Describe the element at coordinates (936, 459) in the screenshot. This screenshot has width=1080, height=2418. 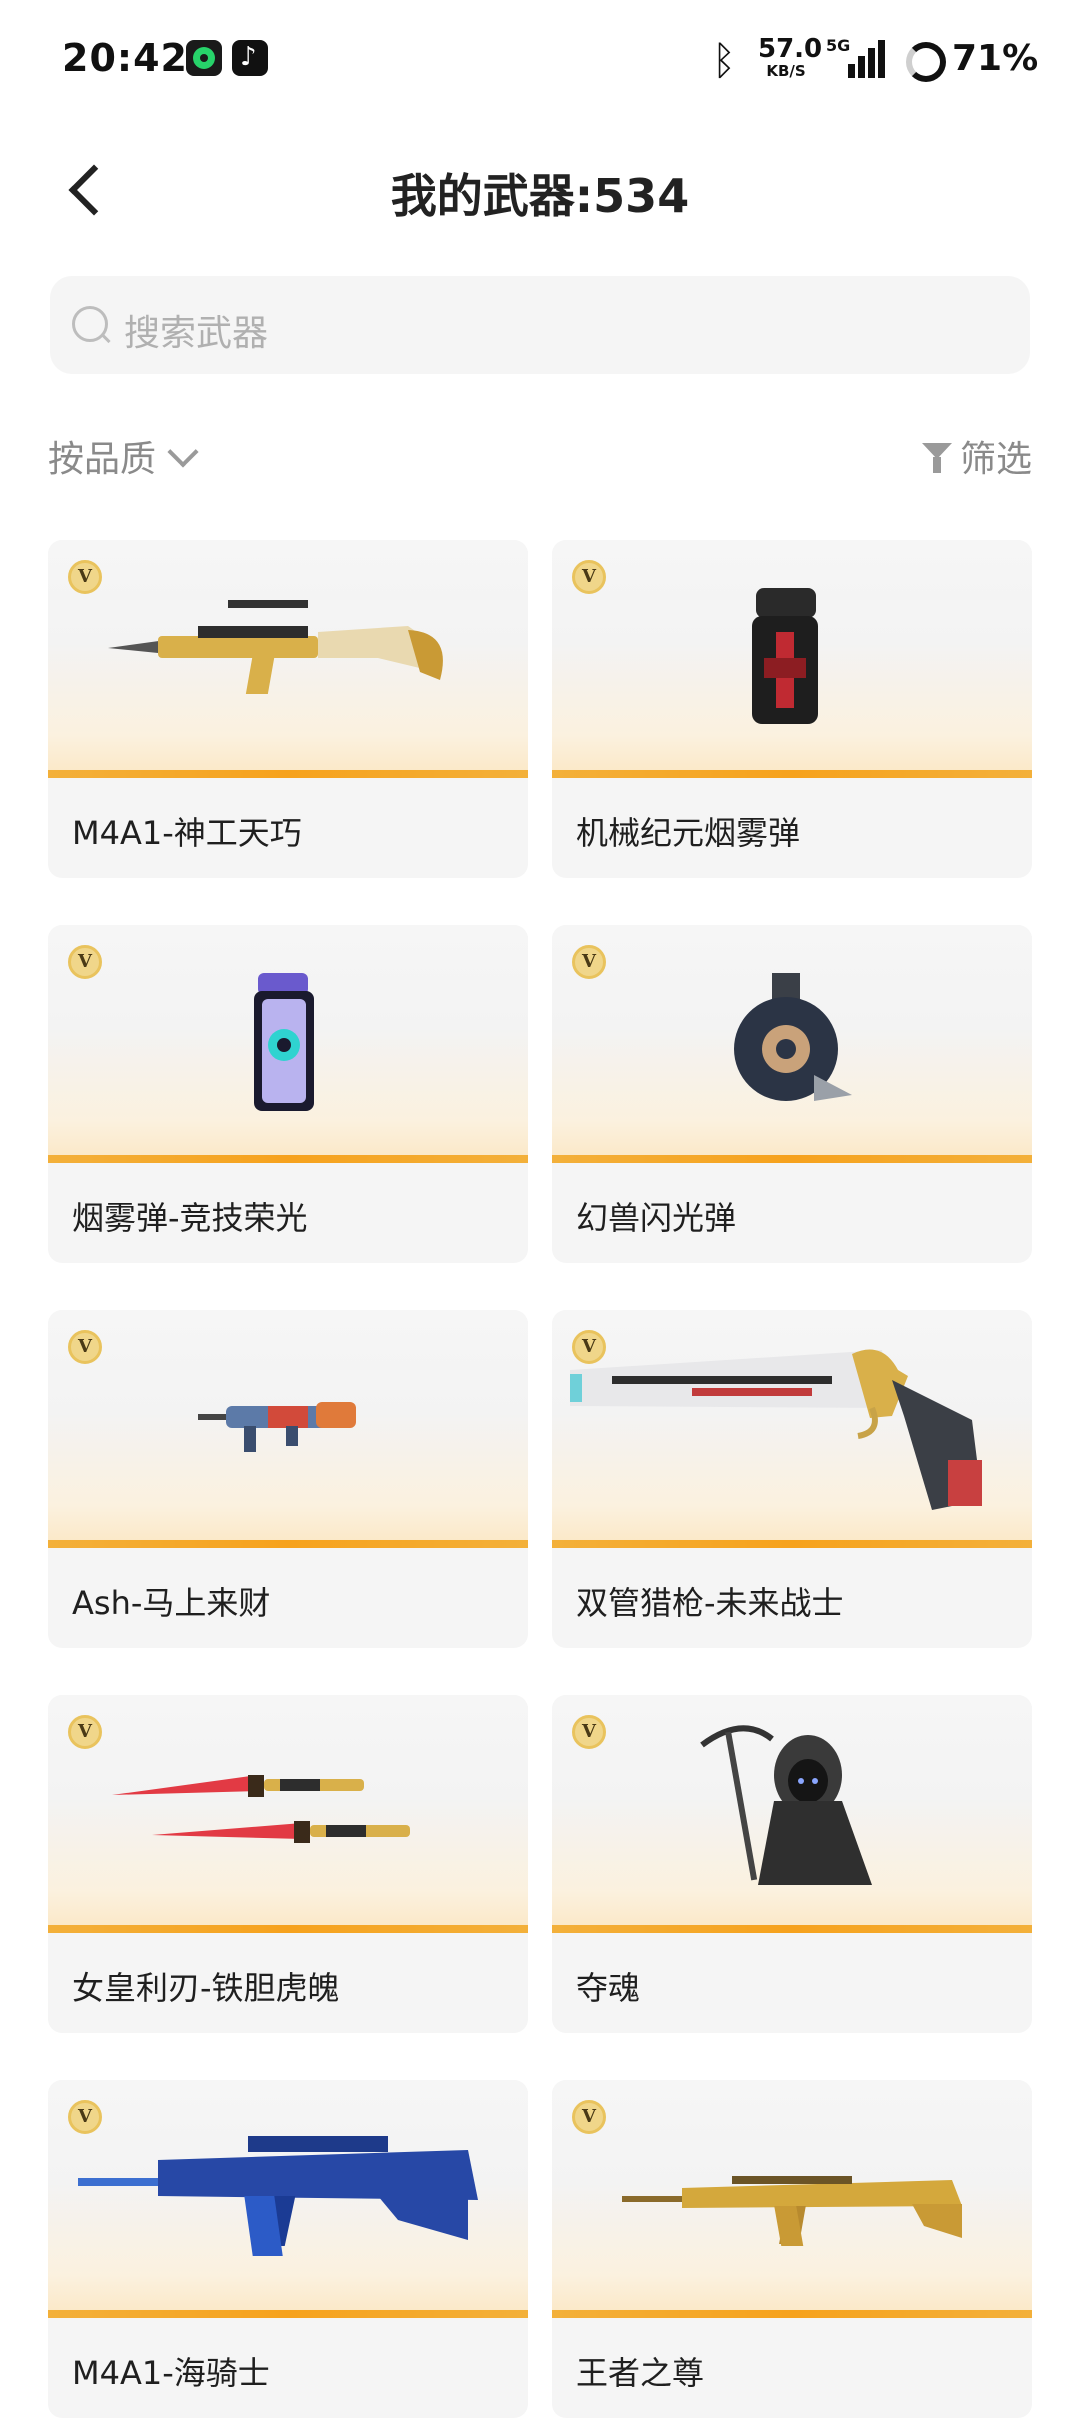
I see `filter-icon` at that location.